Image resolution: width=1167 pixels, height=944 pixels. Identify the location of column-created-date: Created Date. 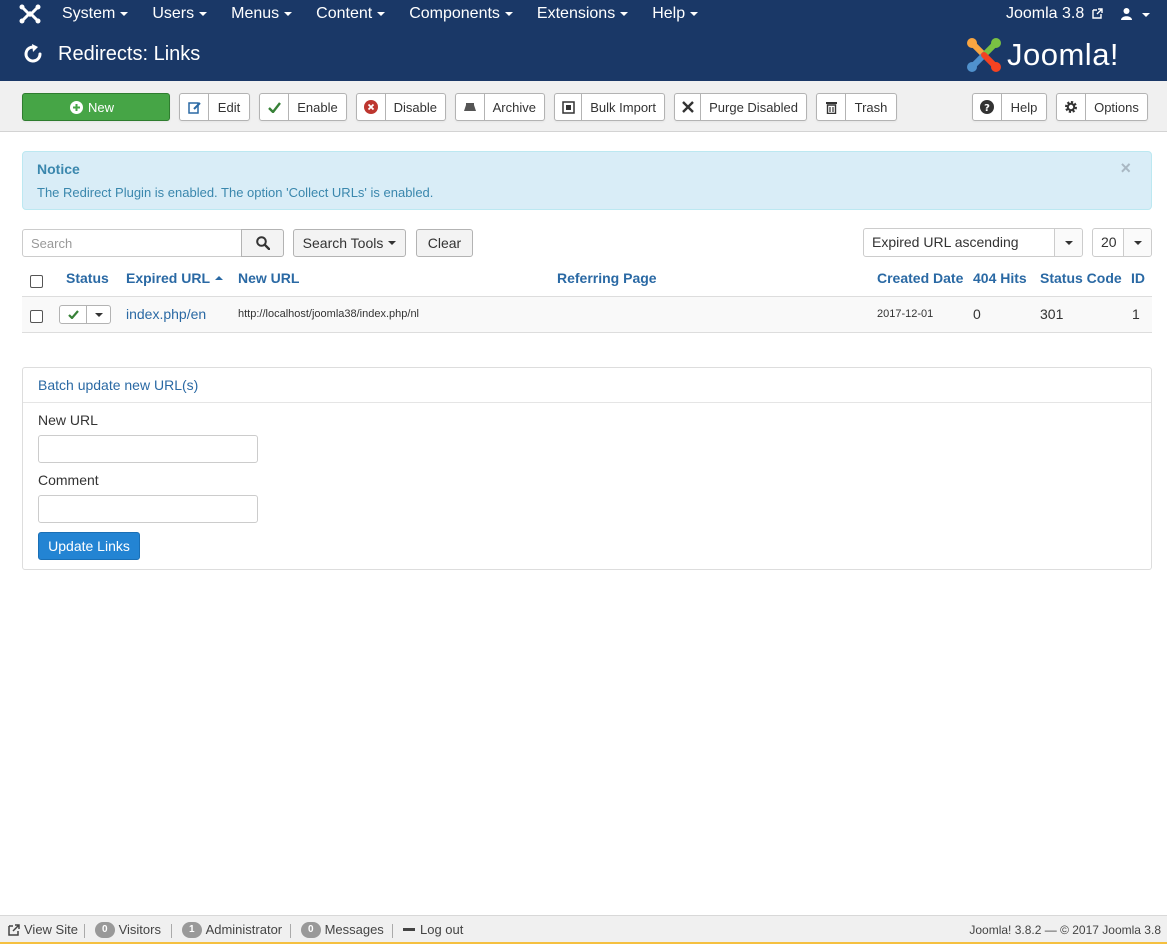
(920, 278).